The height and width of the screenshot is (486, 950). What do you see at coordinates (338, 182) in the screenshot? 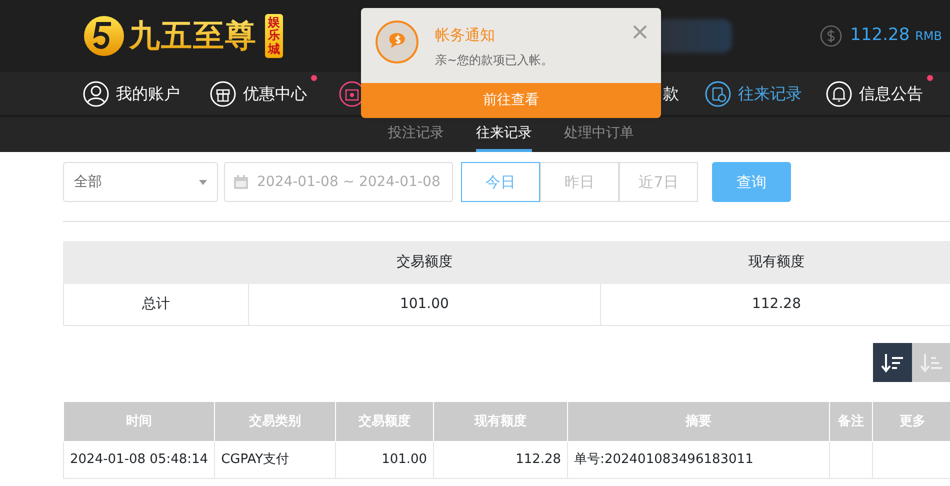
I see `date-range-field: 2024-01-08 ~ 2024-01-08` at bounding box center [338, 182].